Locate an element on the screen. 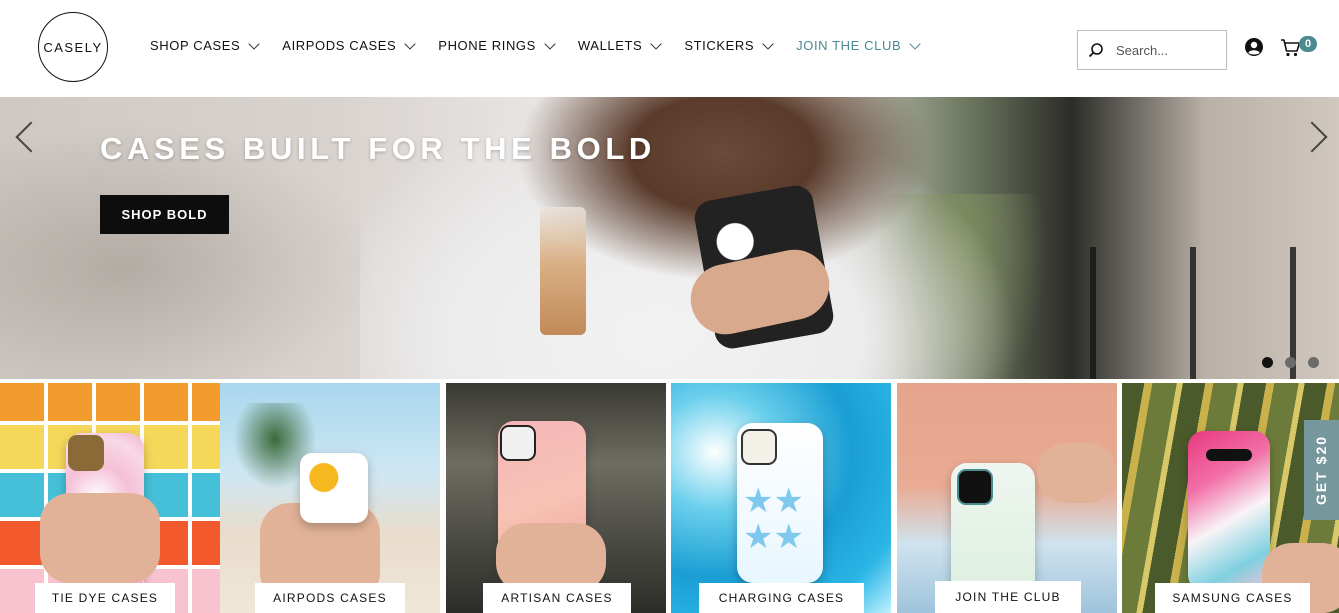 The height and width of the screenshot is (613, 1339). search-icon is located at coordinates (1095, 50).